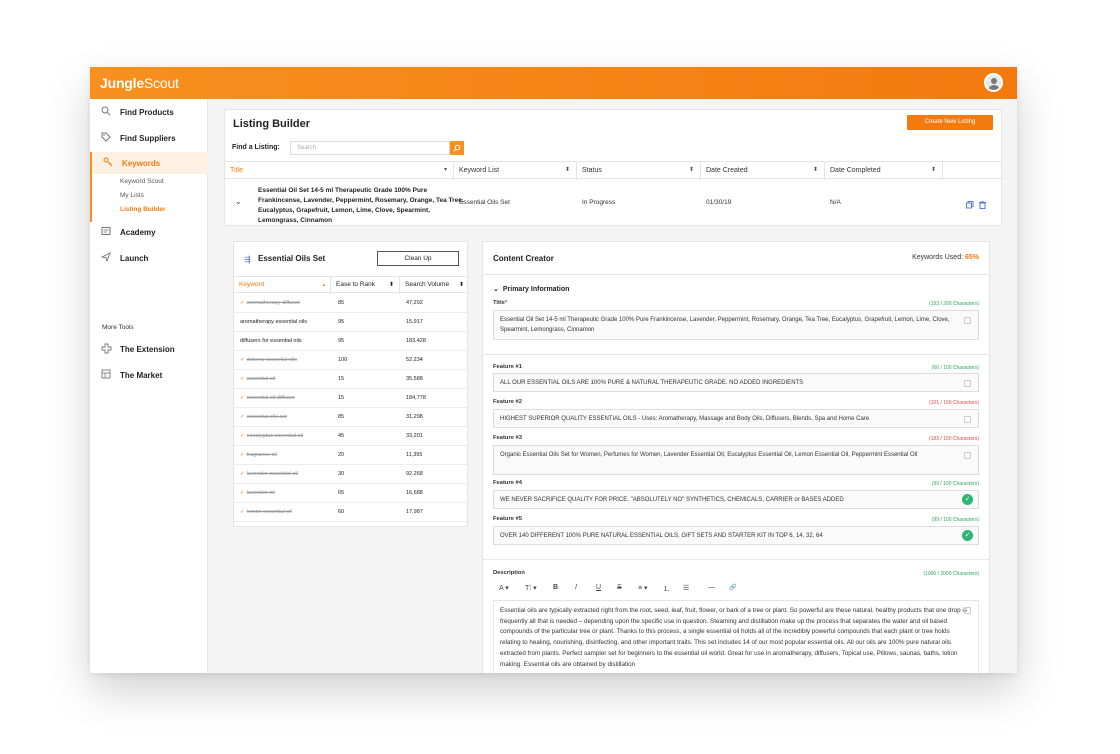 This screenshot has width=1120, height=754. What do you see at coordinates (350, 379) in the screenshot?
I see `table-row: ✓ essential oil 15 35,588` at bounding box center [350, 379].